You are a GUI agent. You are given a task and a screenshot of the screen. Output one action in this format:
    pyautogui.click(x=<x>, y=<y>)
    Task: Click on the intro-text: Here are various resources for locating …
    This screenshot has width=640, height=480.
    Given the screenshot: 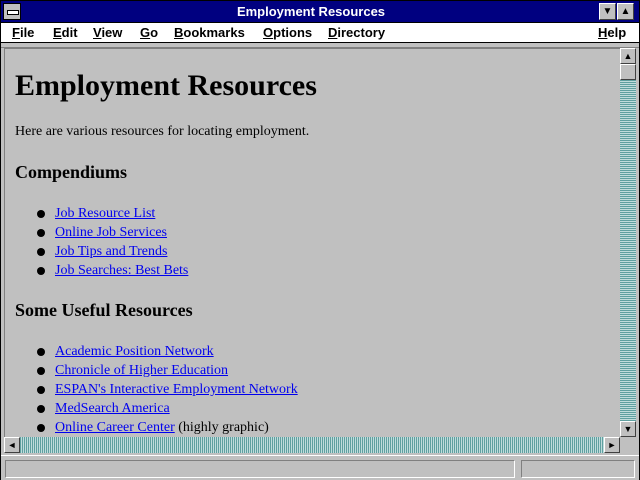 What is the action you would take?
    pyautogui.click(x=162, y=131)
    